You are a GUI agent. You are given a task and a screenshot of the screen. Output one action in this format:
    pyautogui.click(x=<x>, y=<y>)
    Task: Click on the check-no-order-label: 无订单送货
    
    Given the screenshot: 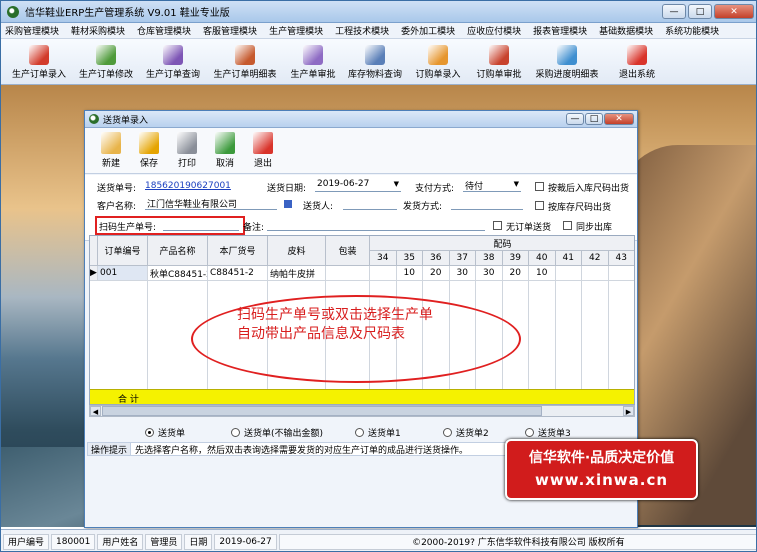 What is the action you would take?
    pyautogui.click(x=529, y=228)
    